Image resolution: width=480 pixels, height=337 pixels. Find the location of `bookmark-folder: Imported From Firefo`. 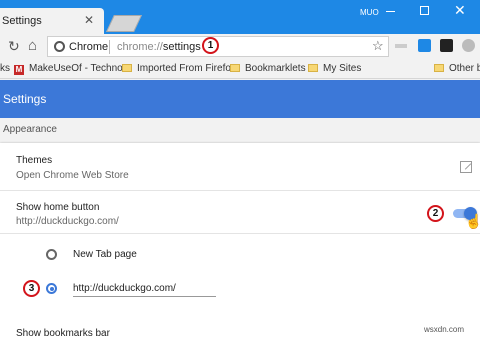

bookmark-folder: Imported From Firefo is located at coordinates (176, 68).